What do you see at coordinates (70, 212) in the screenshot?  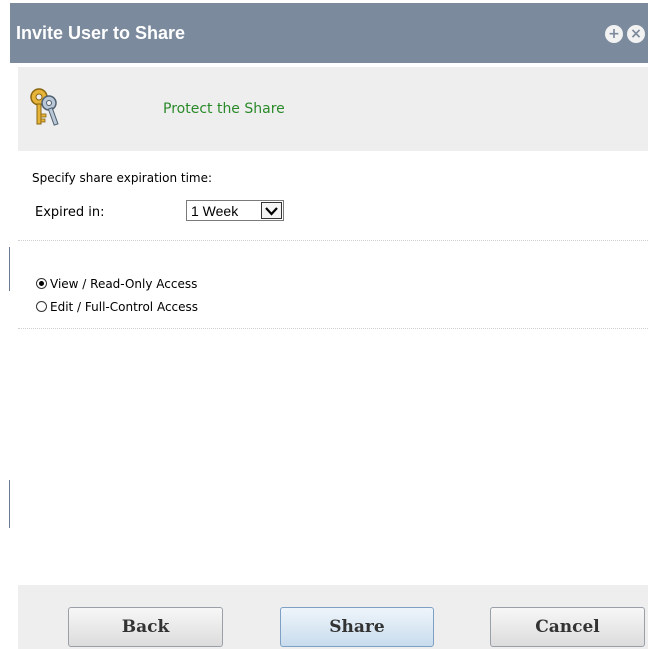 I see `expired-in-label: Expired in:` at bounding box center [70, 212].